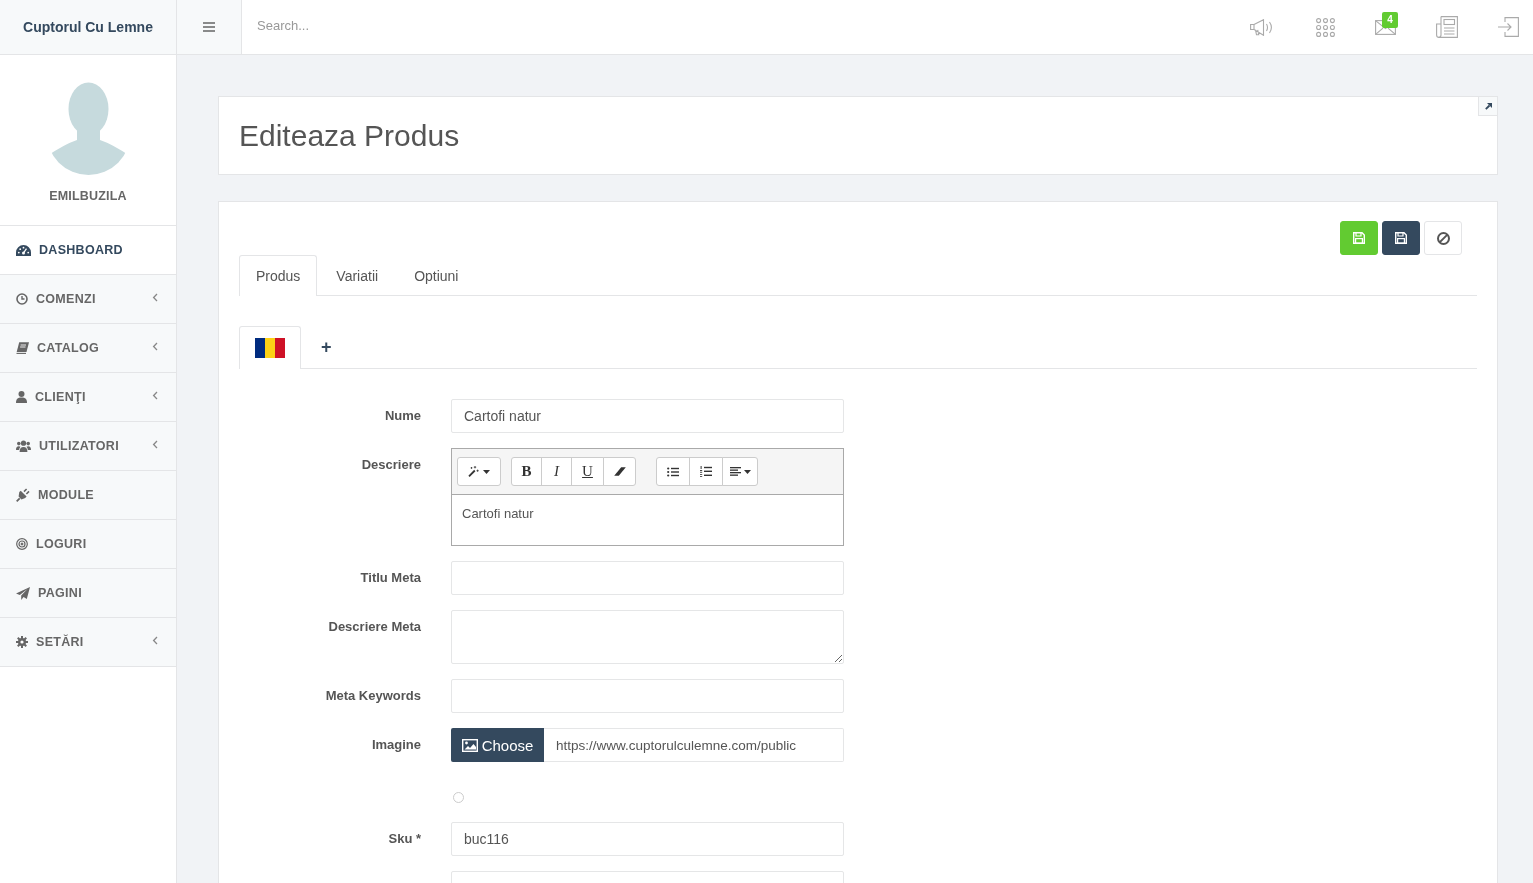 This screenshot has width=1533, height=883. I want to click on clear-format-button, so click(619, 471).